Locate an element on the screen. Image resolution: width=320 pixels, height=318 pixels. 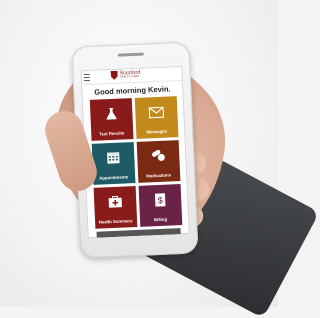
flask-icon is located at coordinates (111, 117).